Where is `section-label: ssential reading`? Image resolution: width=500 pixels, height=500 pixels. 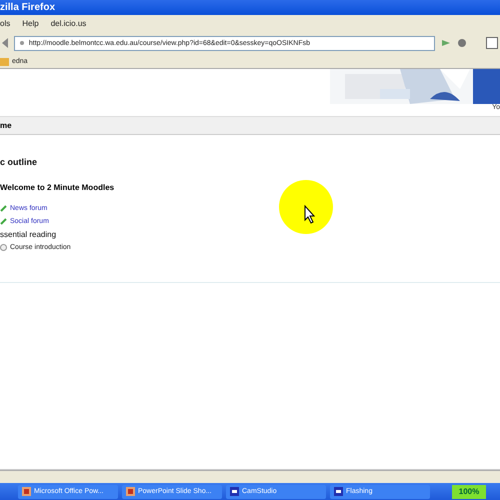 section-label: ssential reading is located at coordinates (28, 234).